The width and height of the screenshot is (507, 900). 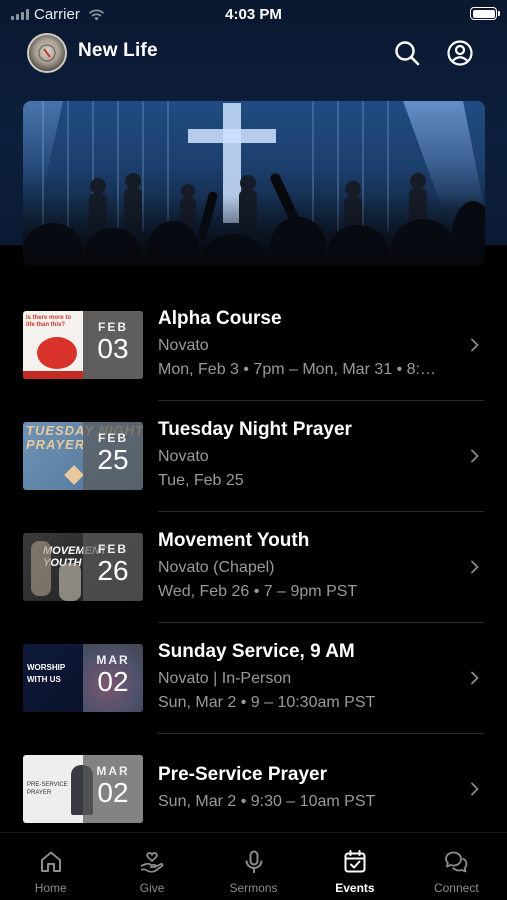 I want to click on status-time: 4:03 PM, so click(x=253, y=14).